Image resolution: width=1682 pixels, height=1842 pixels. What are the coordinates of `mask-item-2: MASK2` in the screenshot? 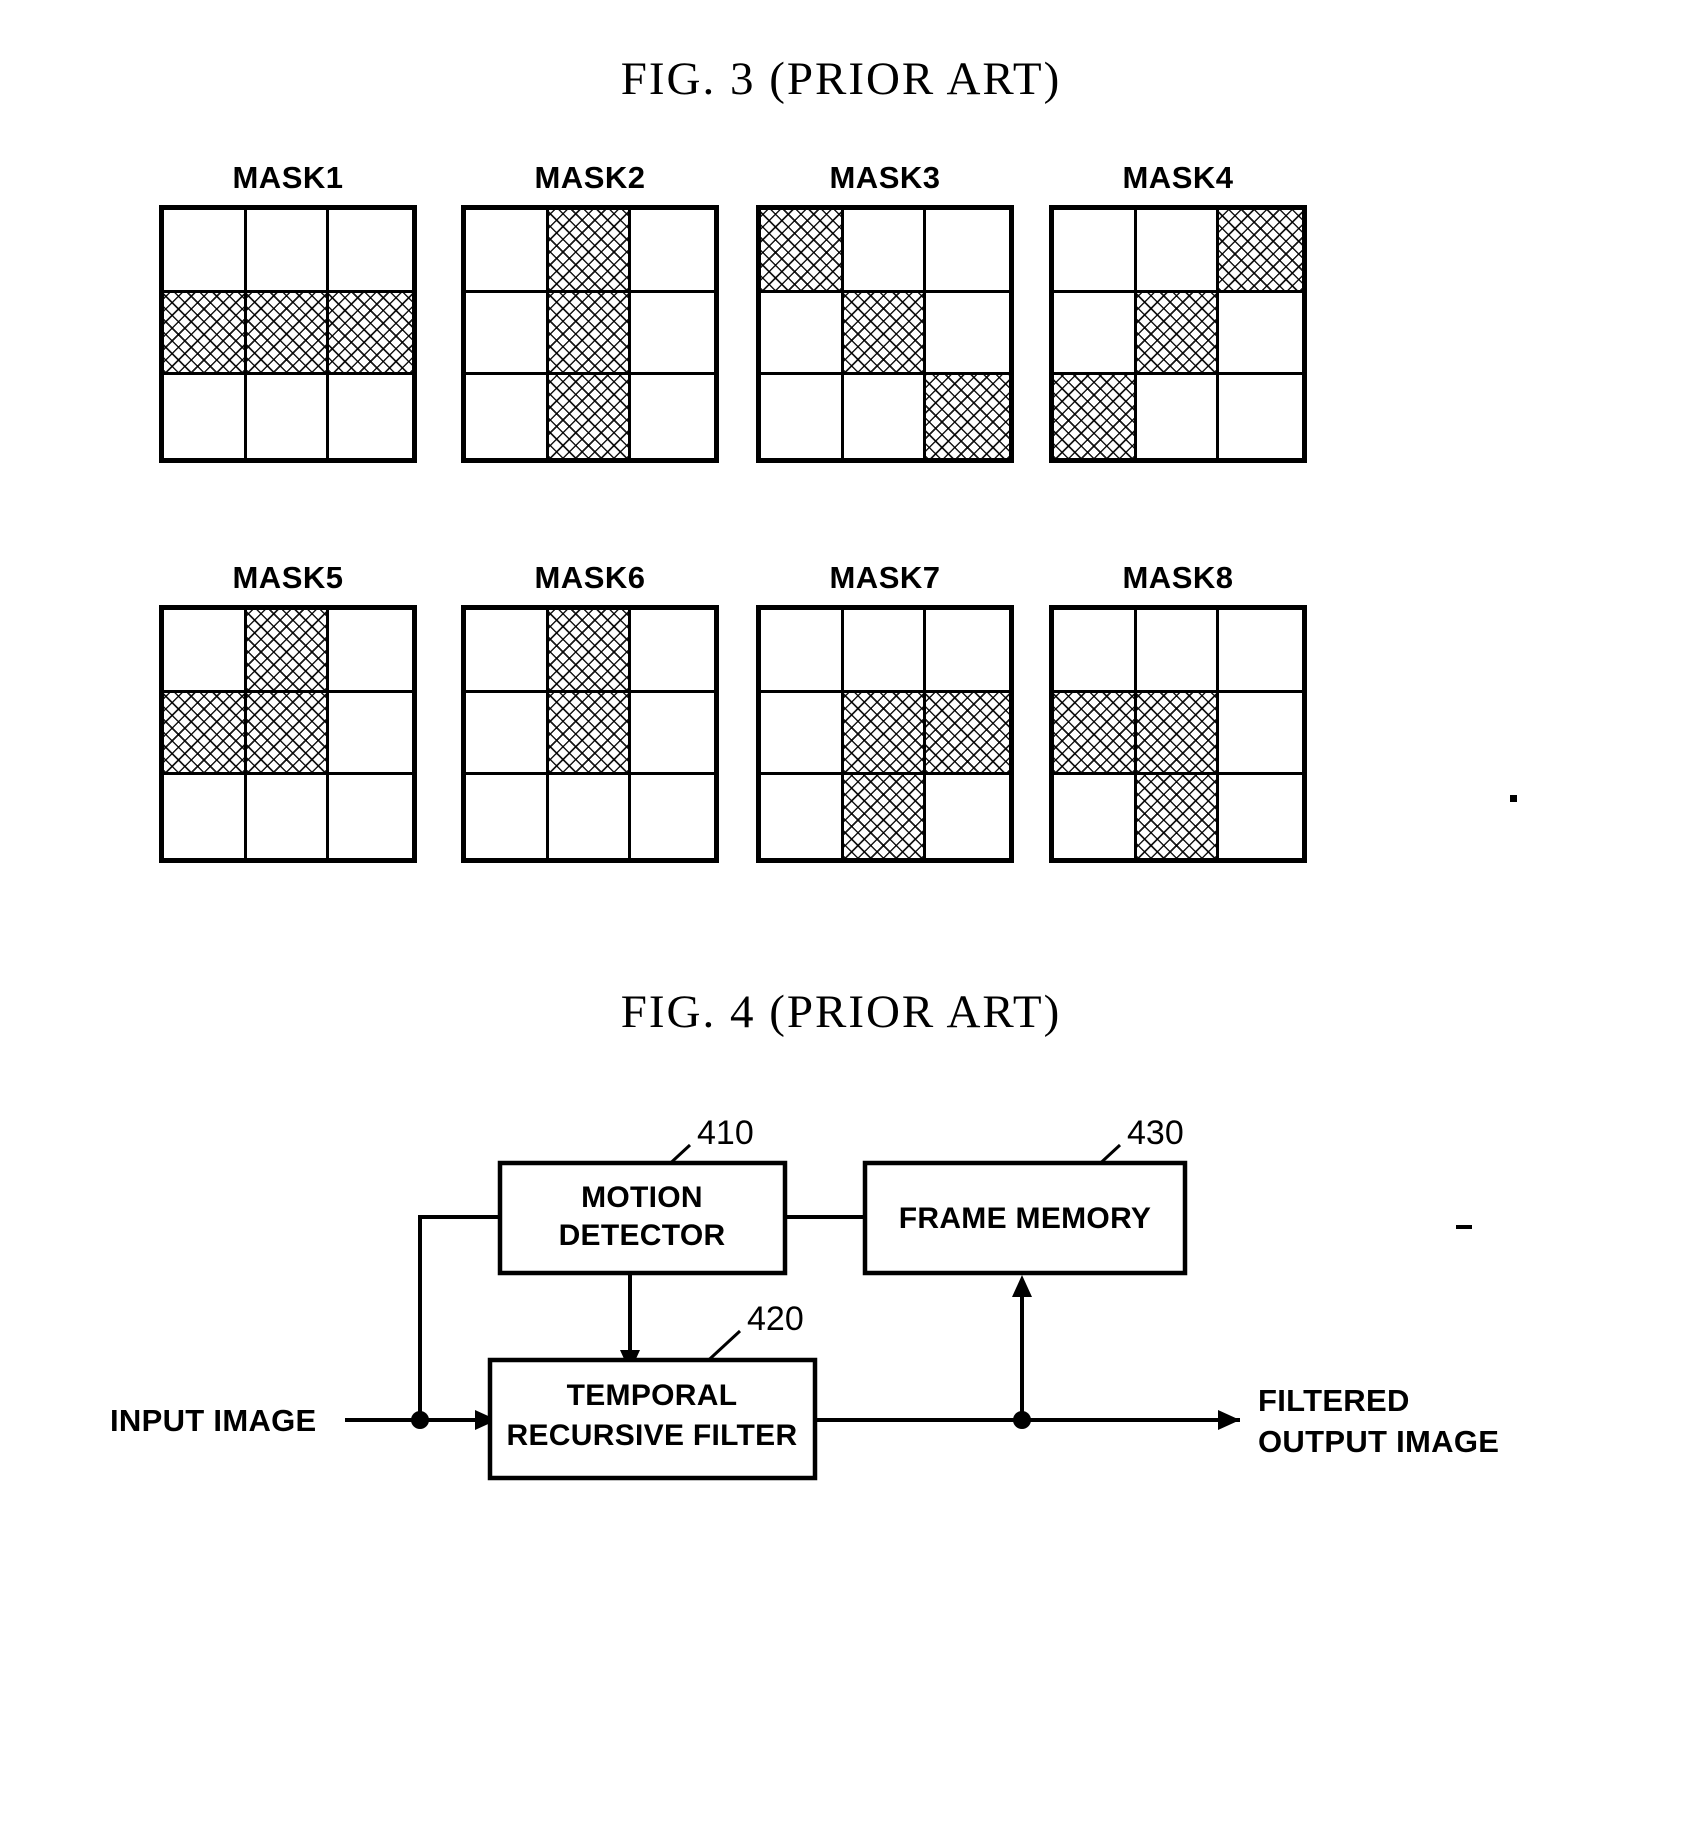 It's located at (590, 320).